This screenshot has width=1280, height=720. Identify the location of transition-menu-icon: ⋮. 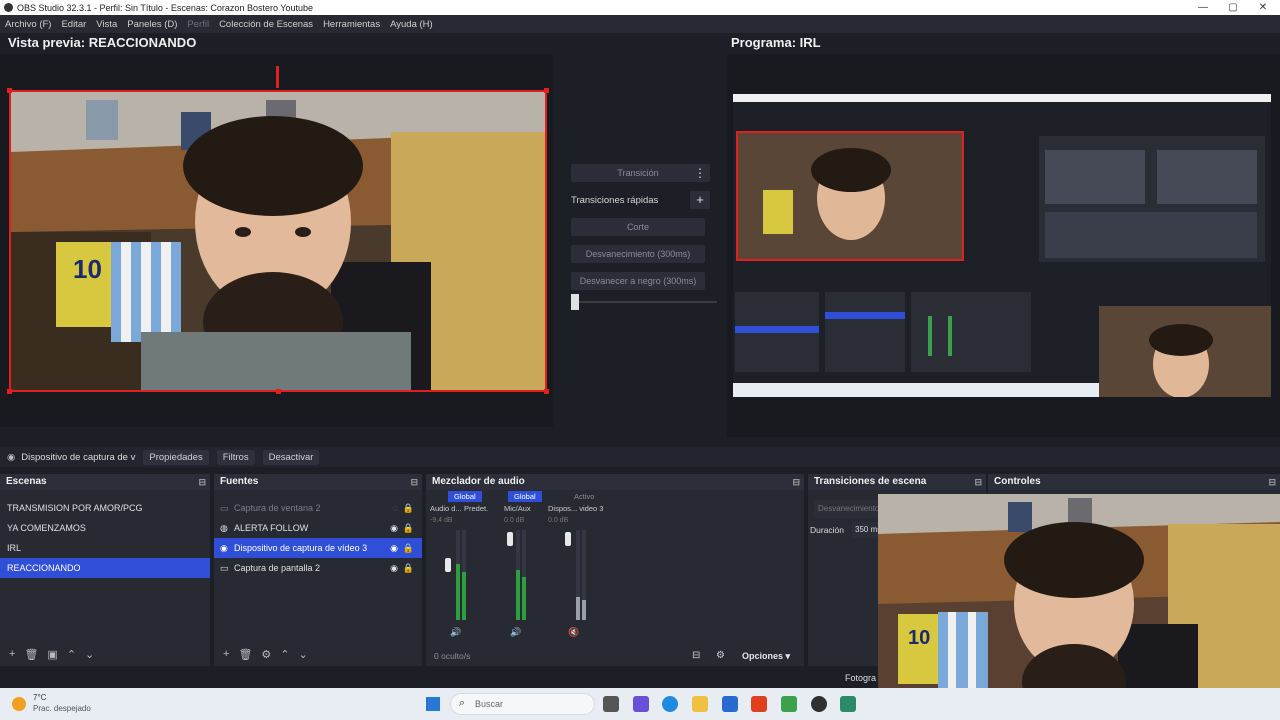
(700, 173).